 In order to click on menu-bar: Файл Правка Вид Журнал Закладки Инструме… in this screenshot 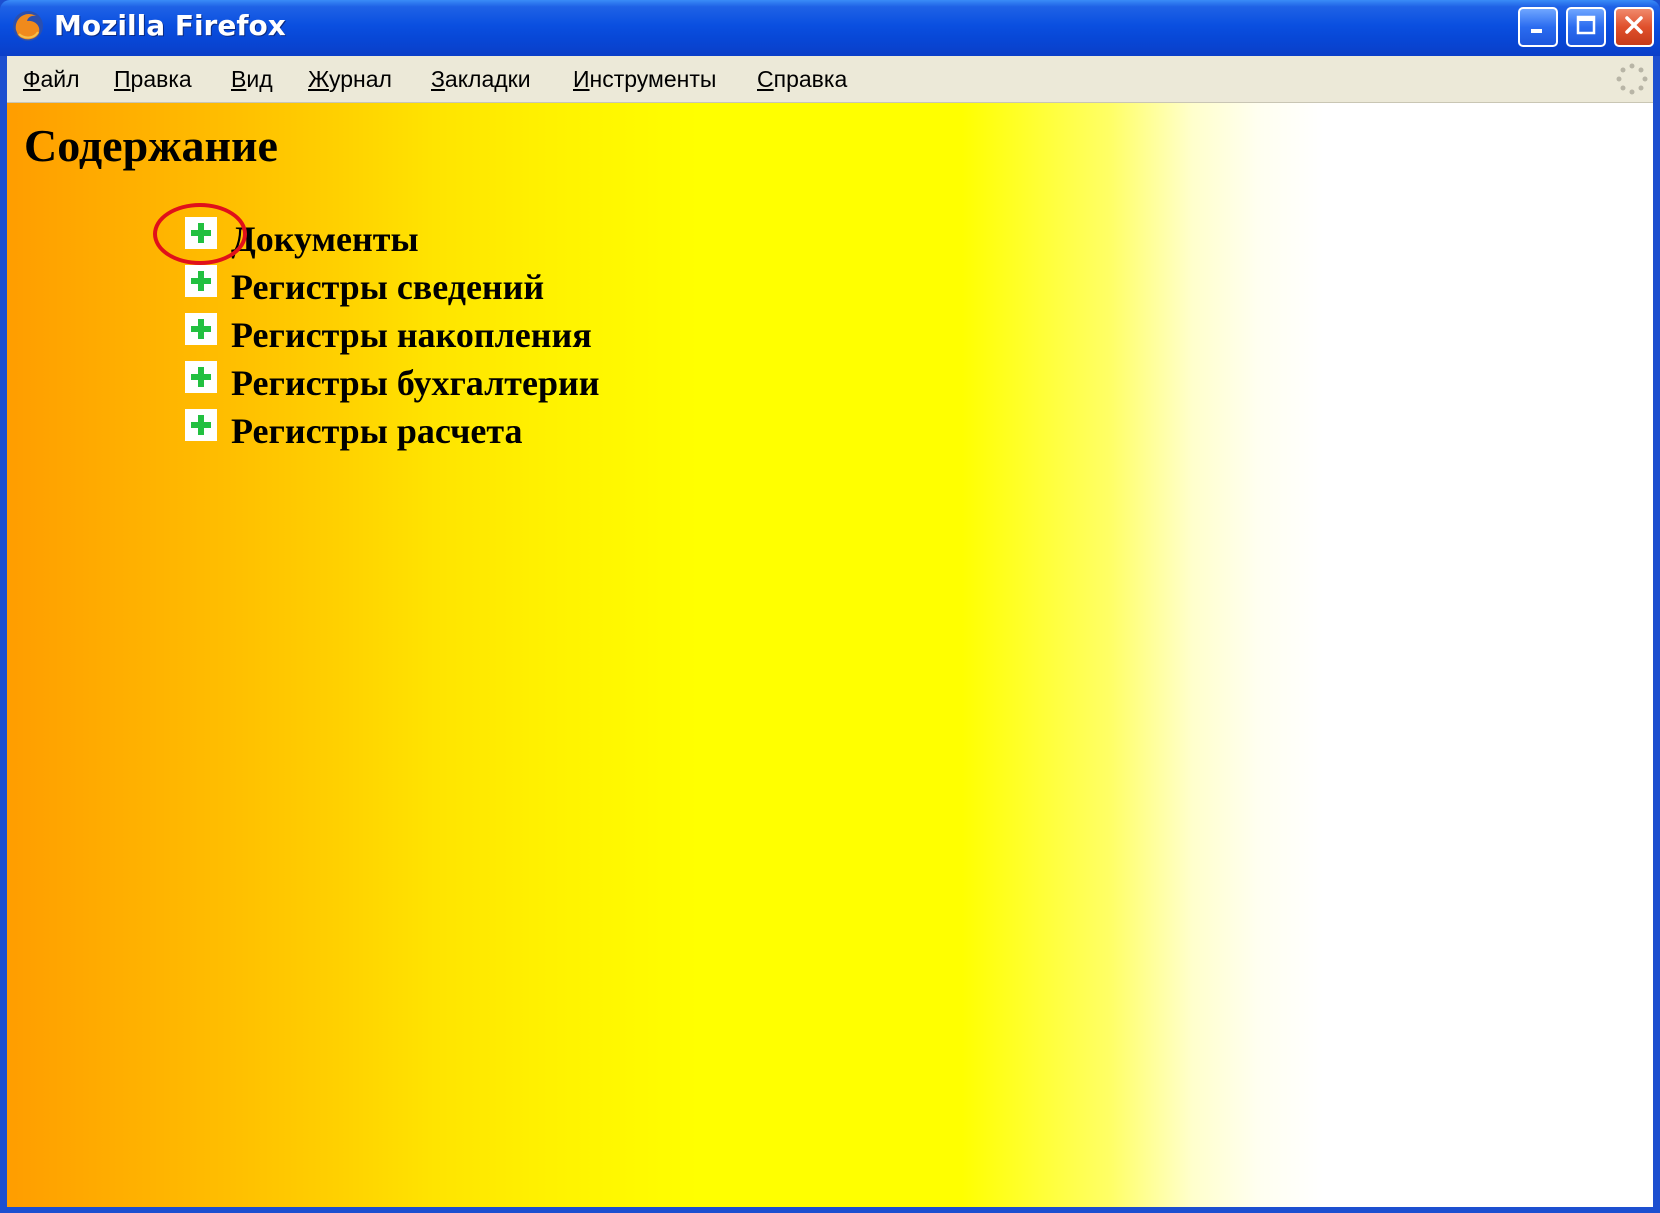, I will do `click(830, 79)`.